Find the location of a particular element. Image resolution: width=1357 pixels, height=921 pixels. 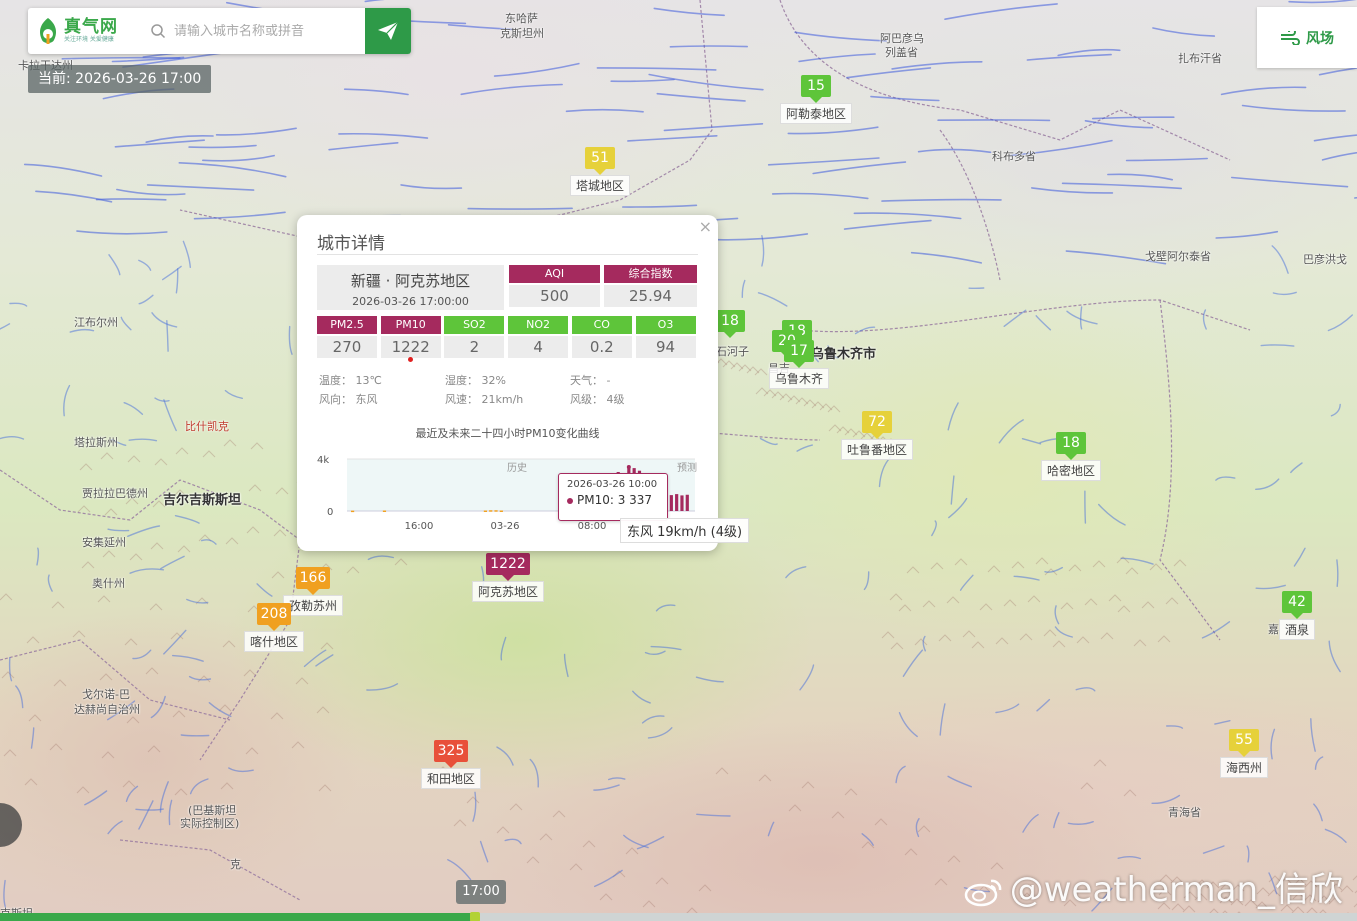

wind-icon is located at coordinates (1290, 37).